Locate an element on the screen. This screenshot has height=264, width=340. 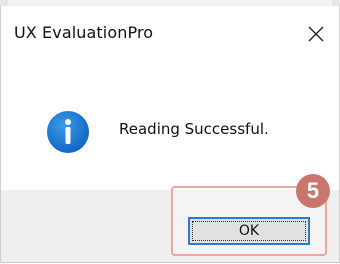
close-button is located at coordinates (316, 34).